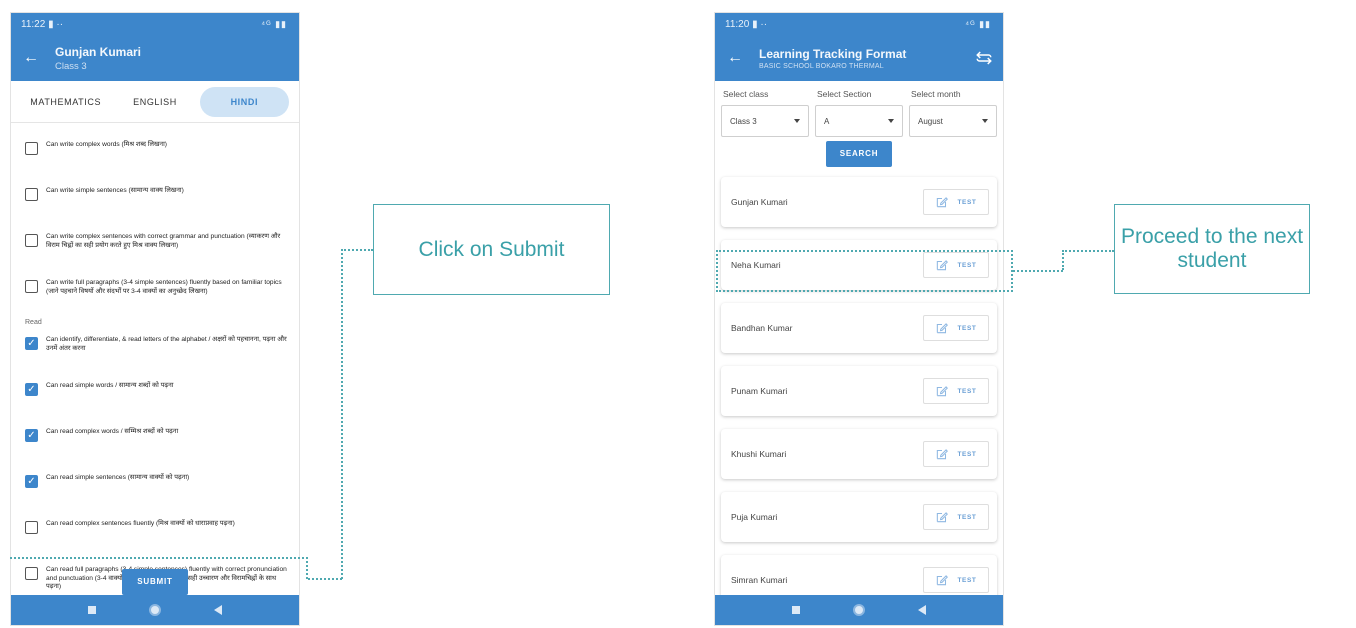 The height and width of the screenshot is (628, 1356). What do you see at coordinates (859, 121) in the screenshot?
I see `section-select: A` at bounding box center [859, 121].